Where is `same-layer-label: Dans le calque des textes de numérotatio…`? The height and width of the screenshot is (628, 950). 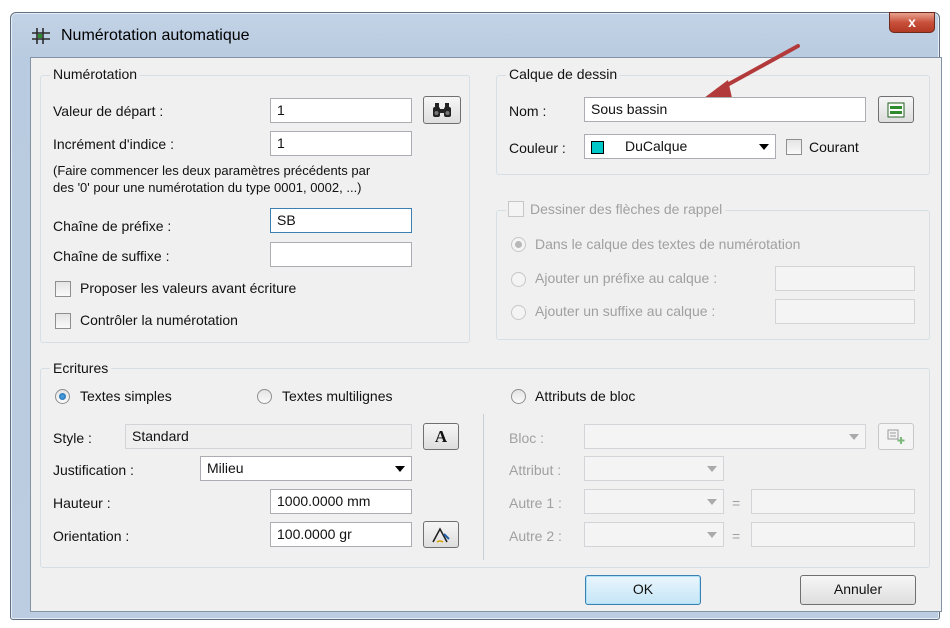 same-layer-label: Dans le calque des textes de numérotatio… is located at coordinates (668, 244).